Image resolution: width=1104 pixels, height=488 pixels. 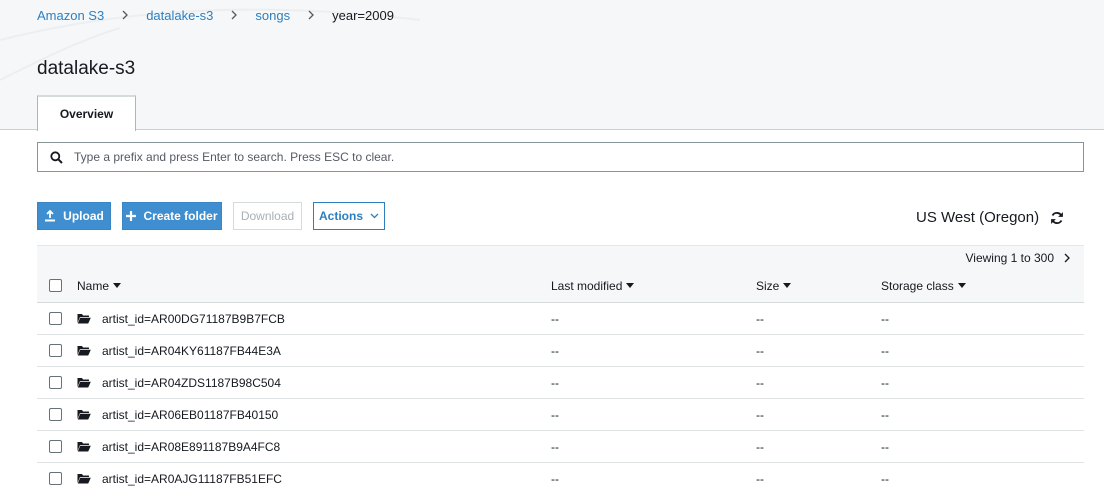 What do you see at coordinates (1009, 257) in the screenshot?
I see `pager-text: Viewing 1 to 300` at bounding box center [1009, 257].